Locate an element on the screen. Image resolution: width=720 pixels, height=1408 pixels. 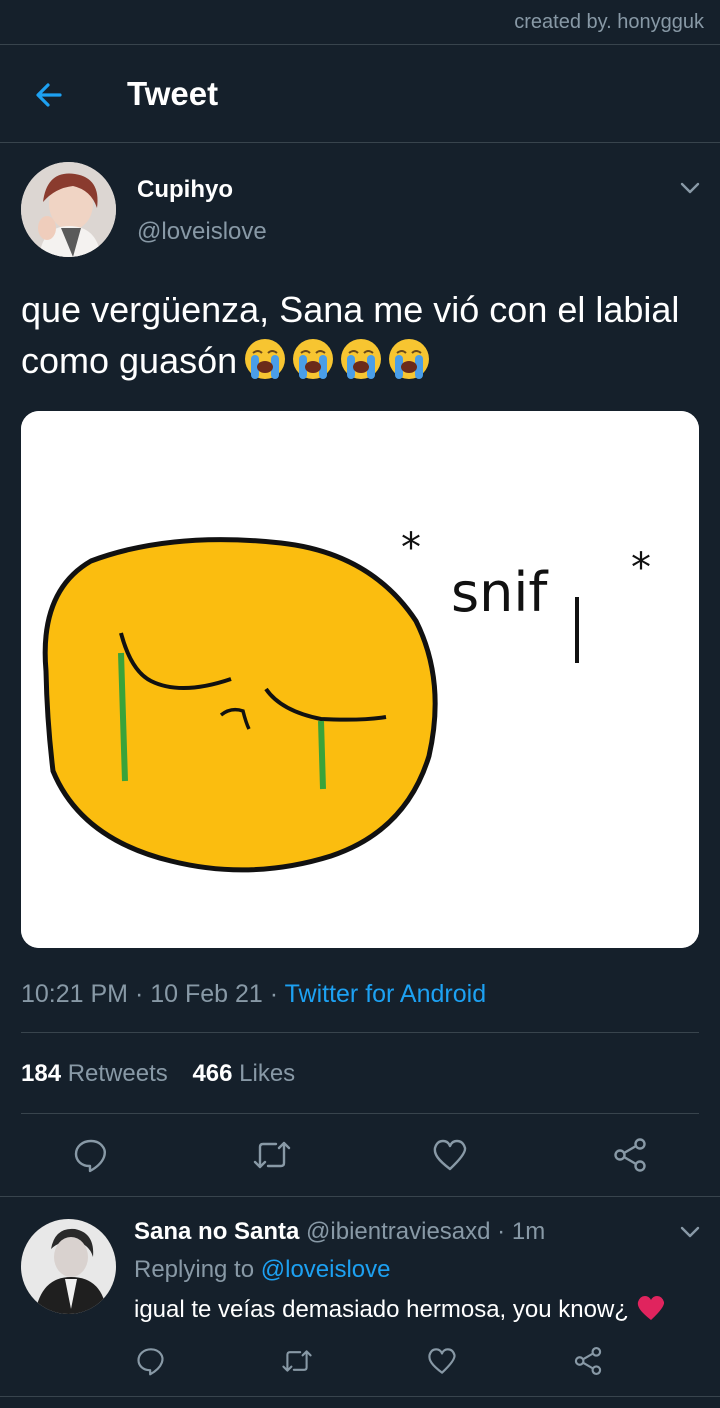
tweet-time: 10:21 PM is located at coordinates (75, 994).